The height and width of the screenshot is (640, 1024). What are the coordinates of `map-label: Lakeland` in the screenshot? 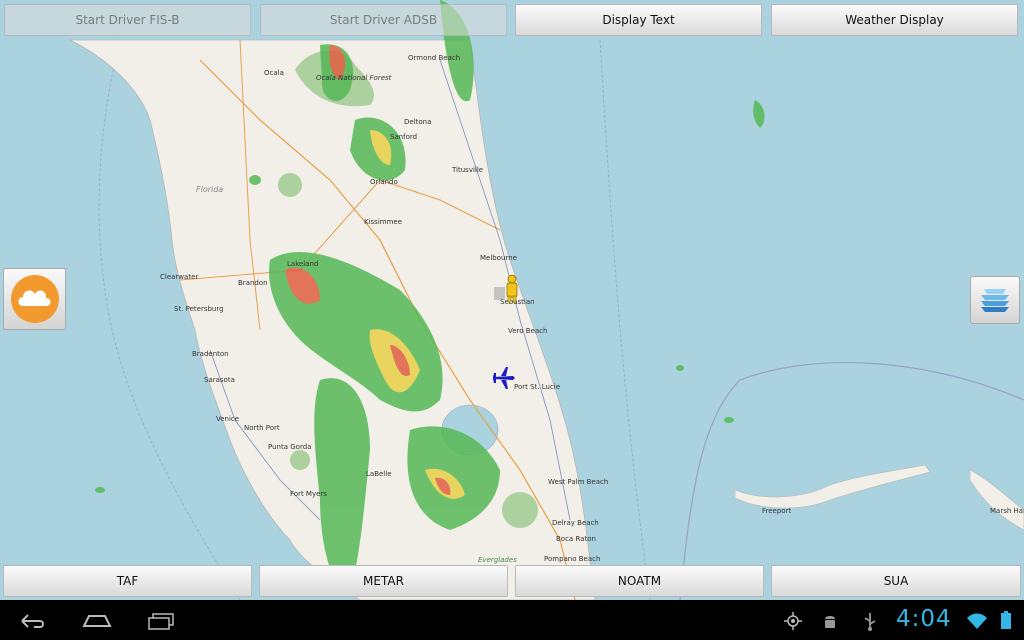 It's located at (302, 264).